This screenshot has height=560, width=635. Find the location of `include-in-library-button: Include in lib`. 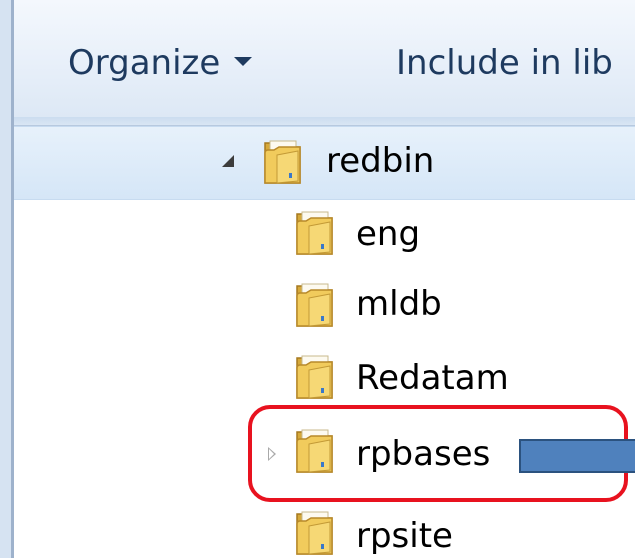

include-in-library-button: Include in lib is located at coordinates (504, 63).